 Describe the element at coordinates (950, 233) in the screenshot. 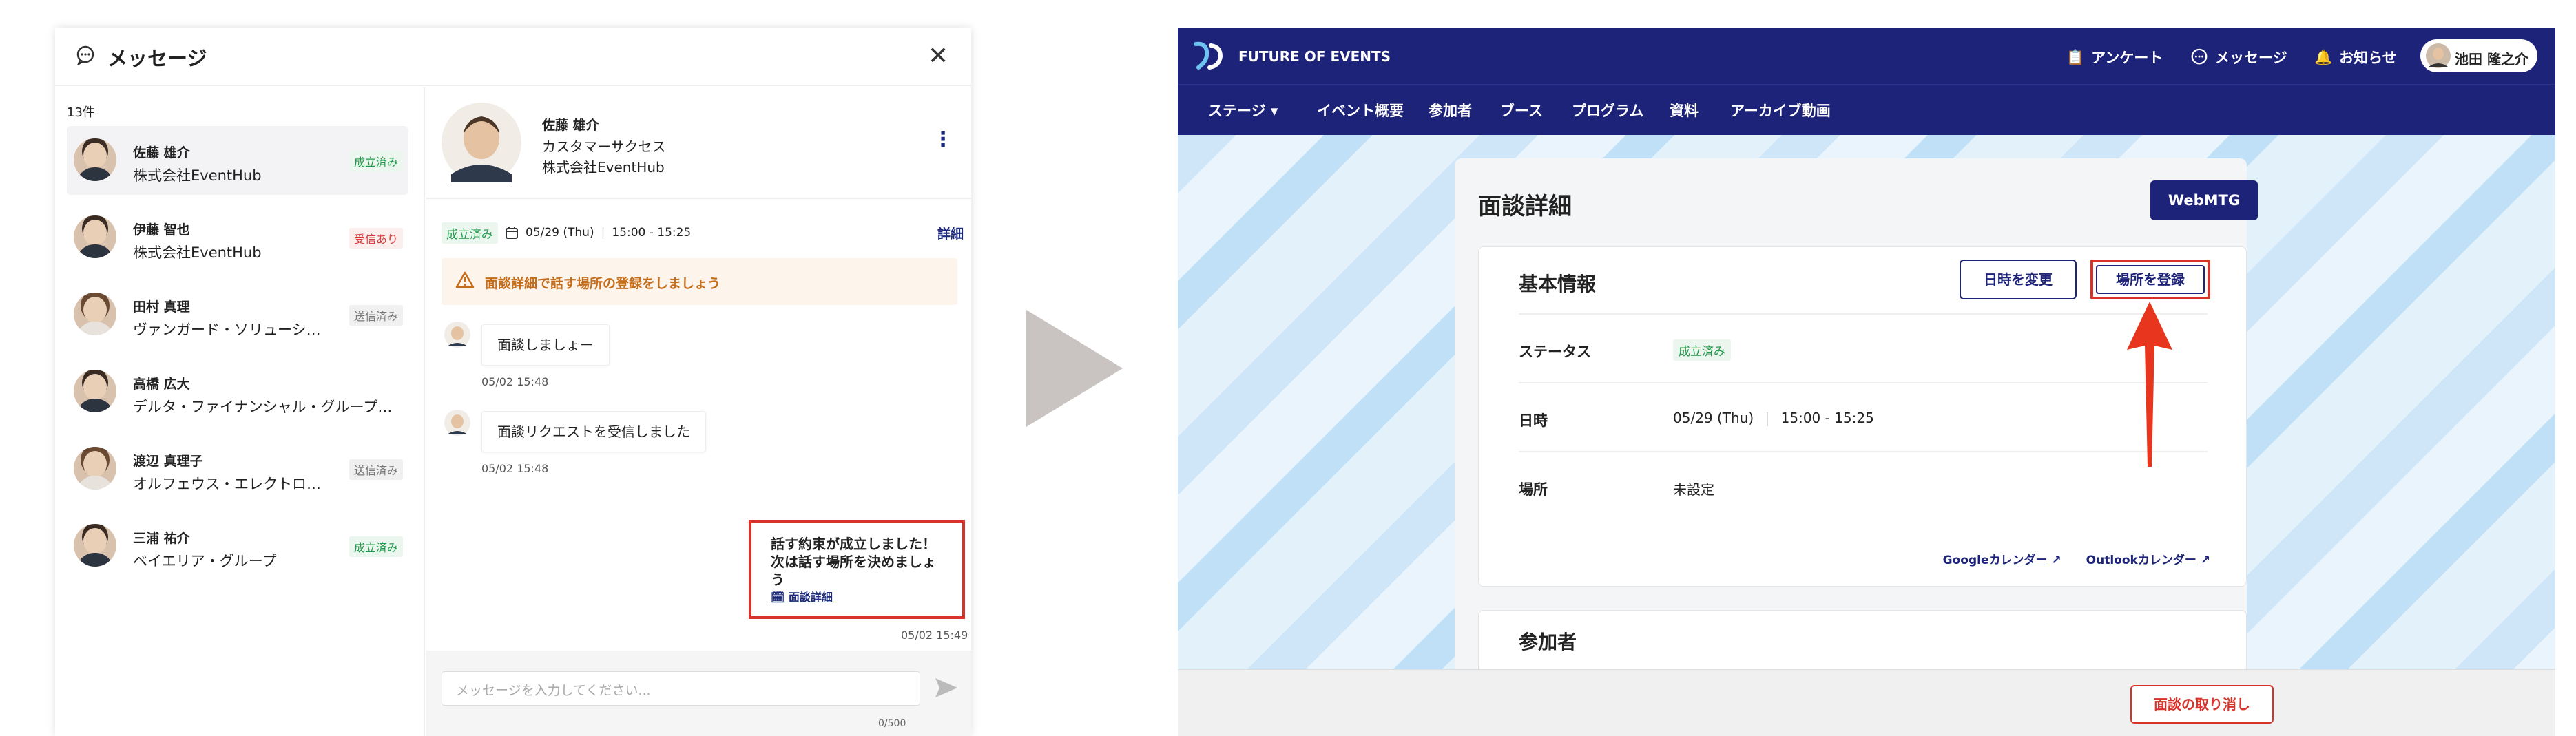

I see `detail-link: 詳細` at that location.